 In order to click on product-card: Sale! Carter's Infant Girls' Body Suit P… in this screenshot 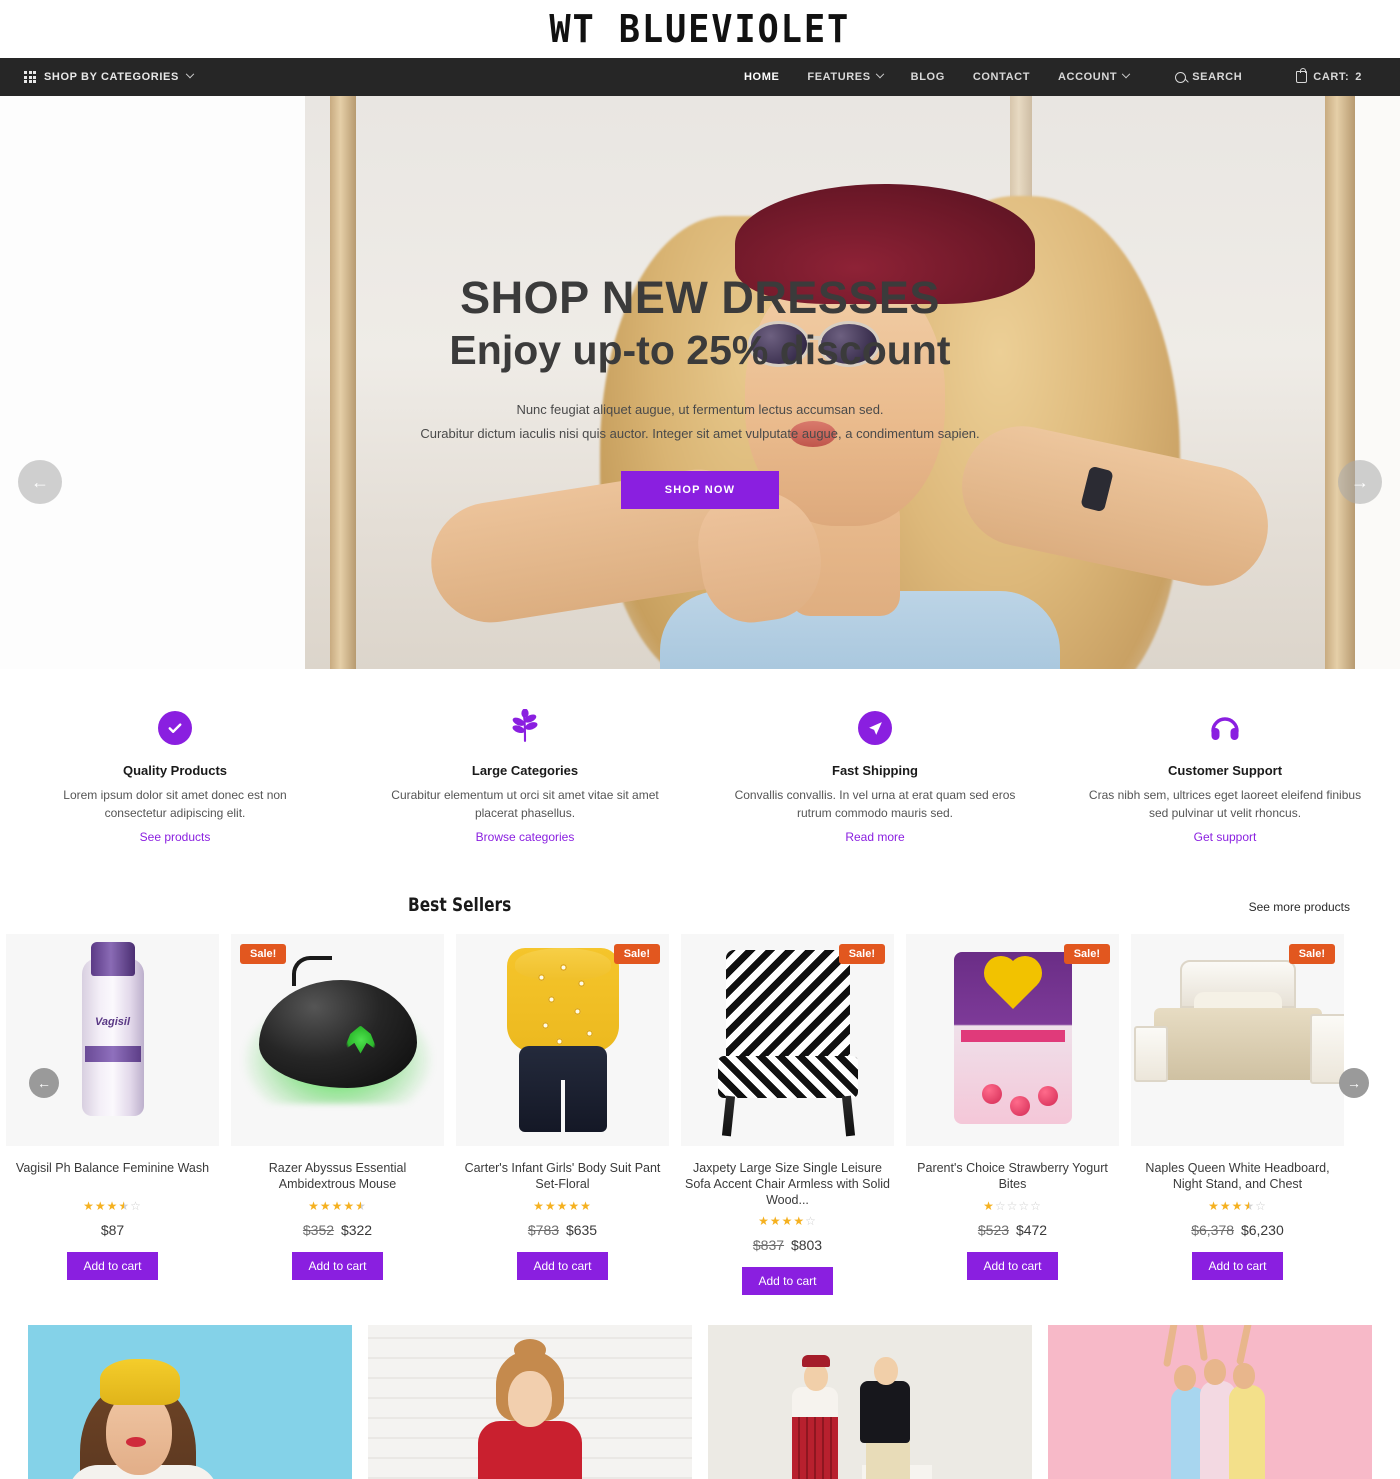, I will do `click(562, 1114)`.